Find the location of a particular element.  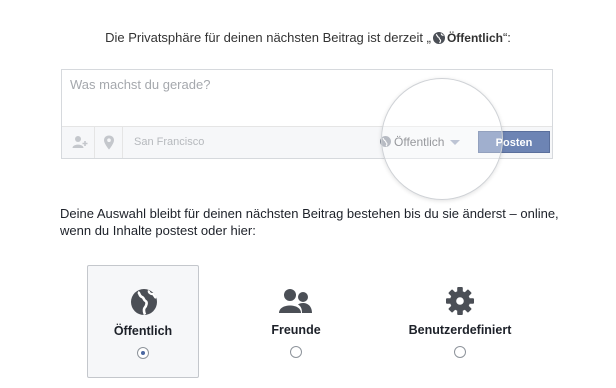

option-label: Benutzerdefiniert is located at coordinates (460, 330).